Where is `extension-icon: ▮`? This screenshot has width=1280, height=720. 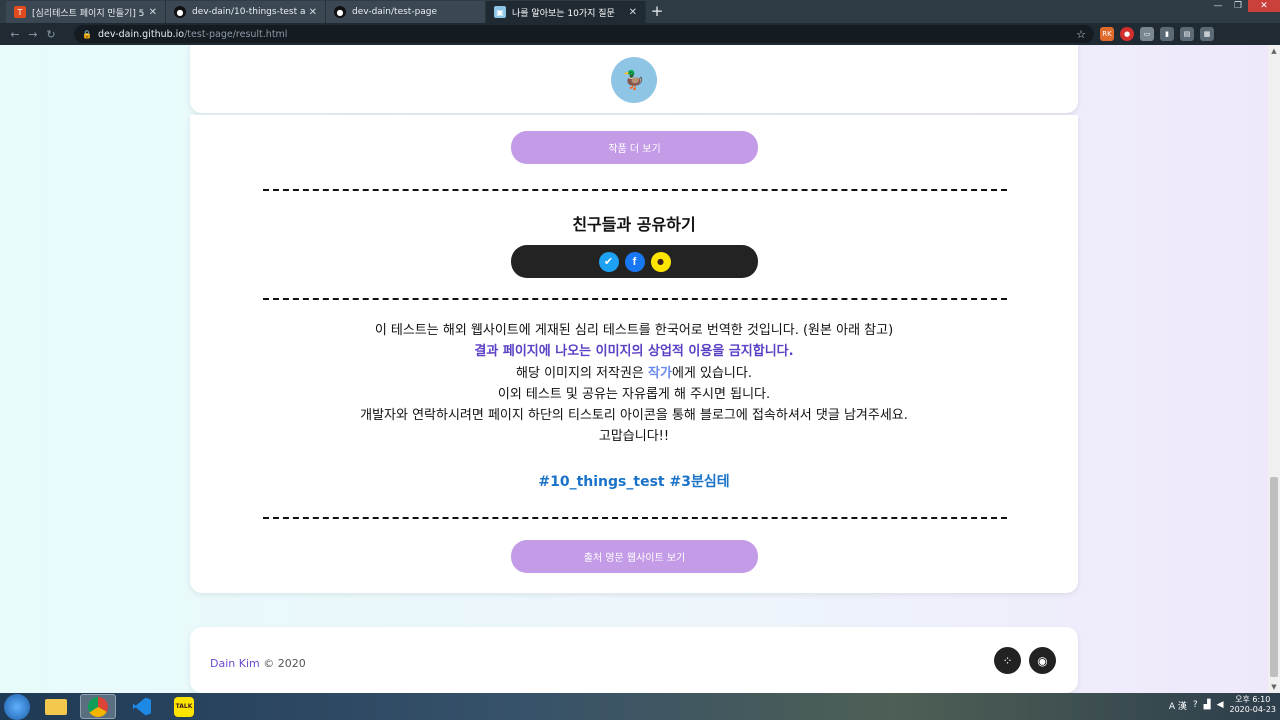
extension-icon: ▮ is located at coordinates (1167, 34).